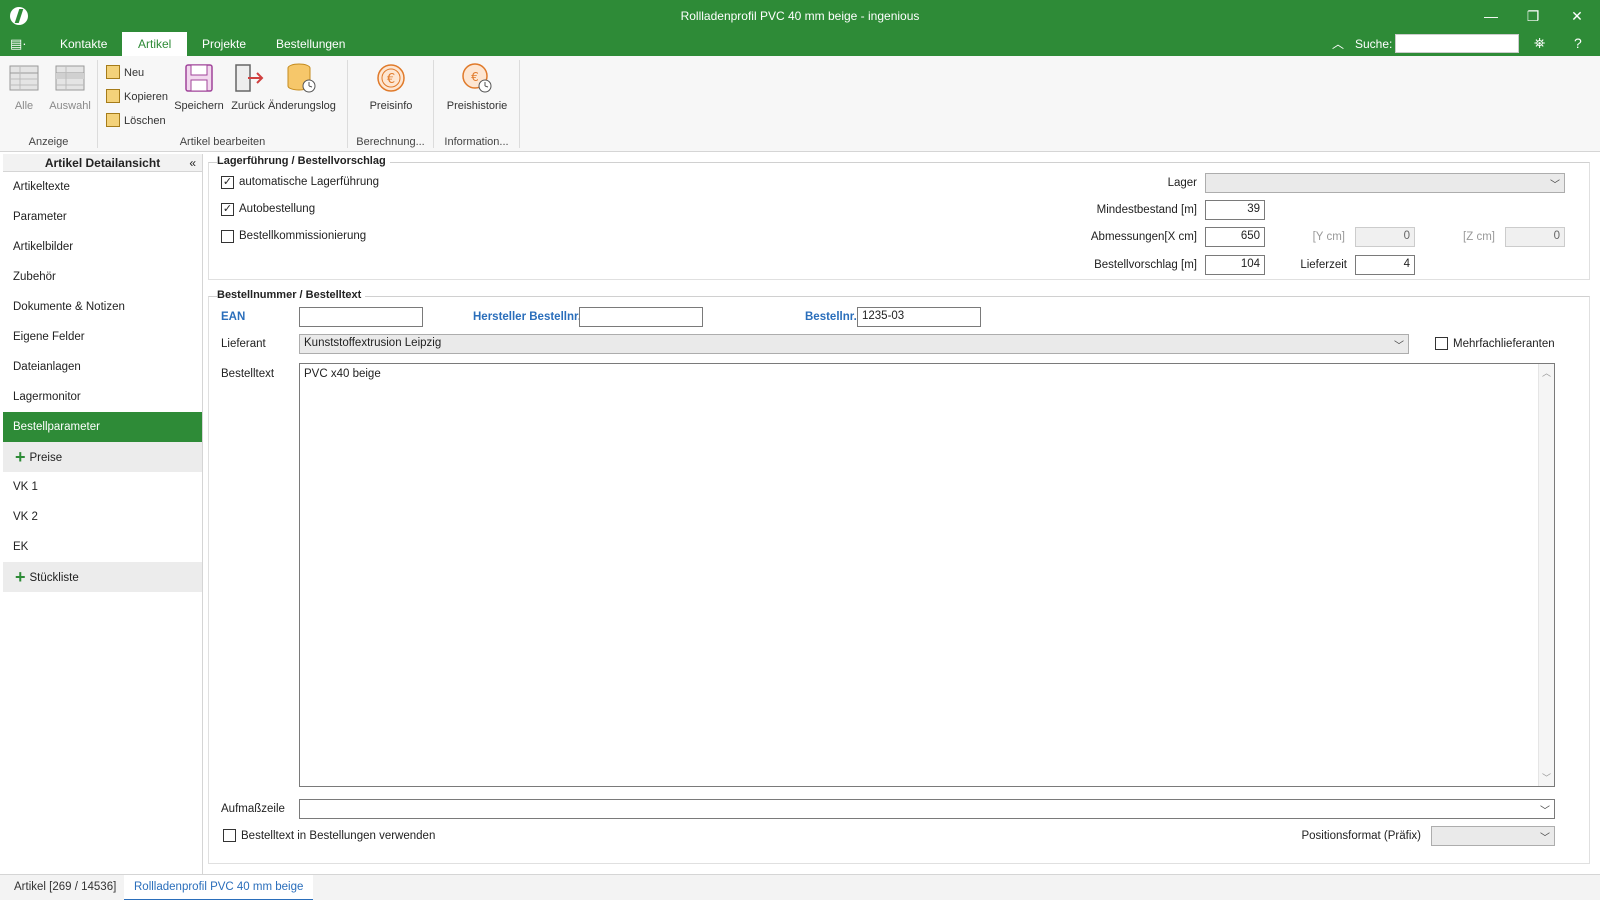 This screenshot has height=900, width=1600. I want to click on zurueck-button: Zurück, so click(248, 87).